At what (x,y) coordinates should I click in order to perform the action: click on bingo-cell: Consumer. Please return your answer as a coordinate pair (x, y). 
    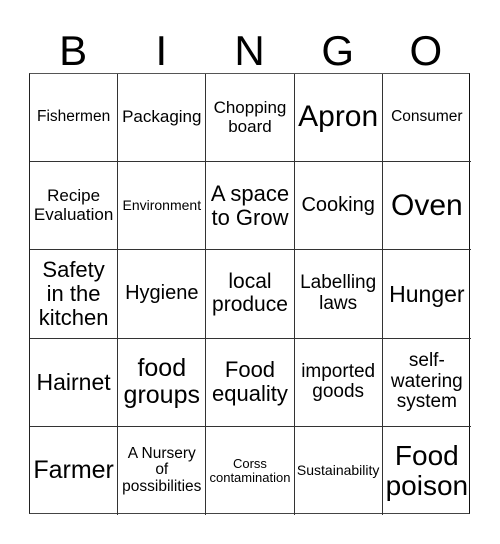
    Looking at the image, I should click on (426, 118).